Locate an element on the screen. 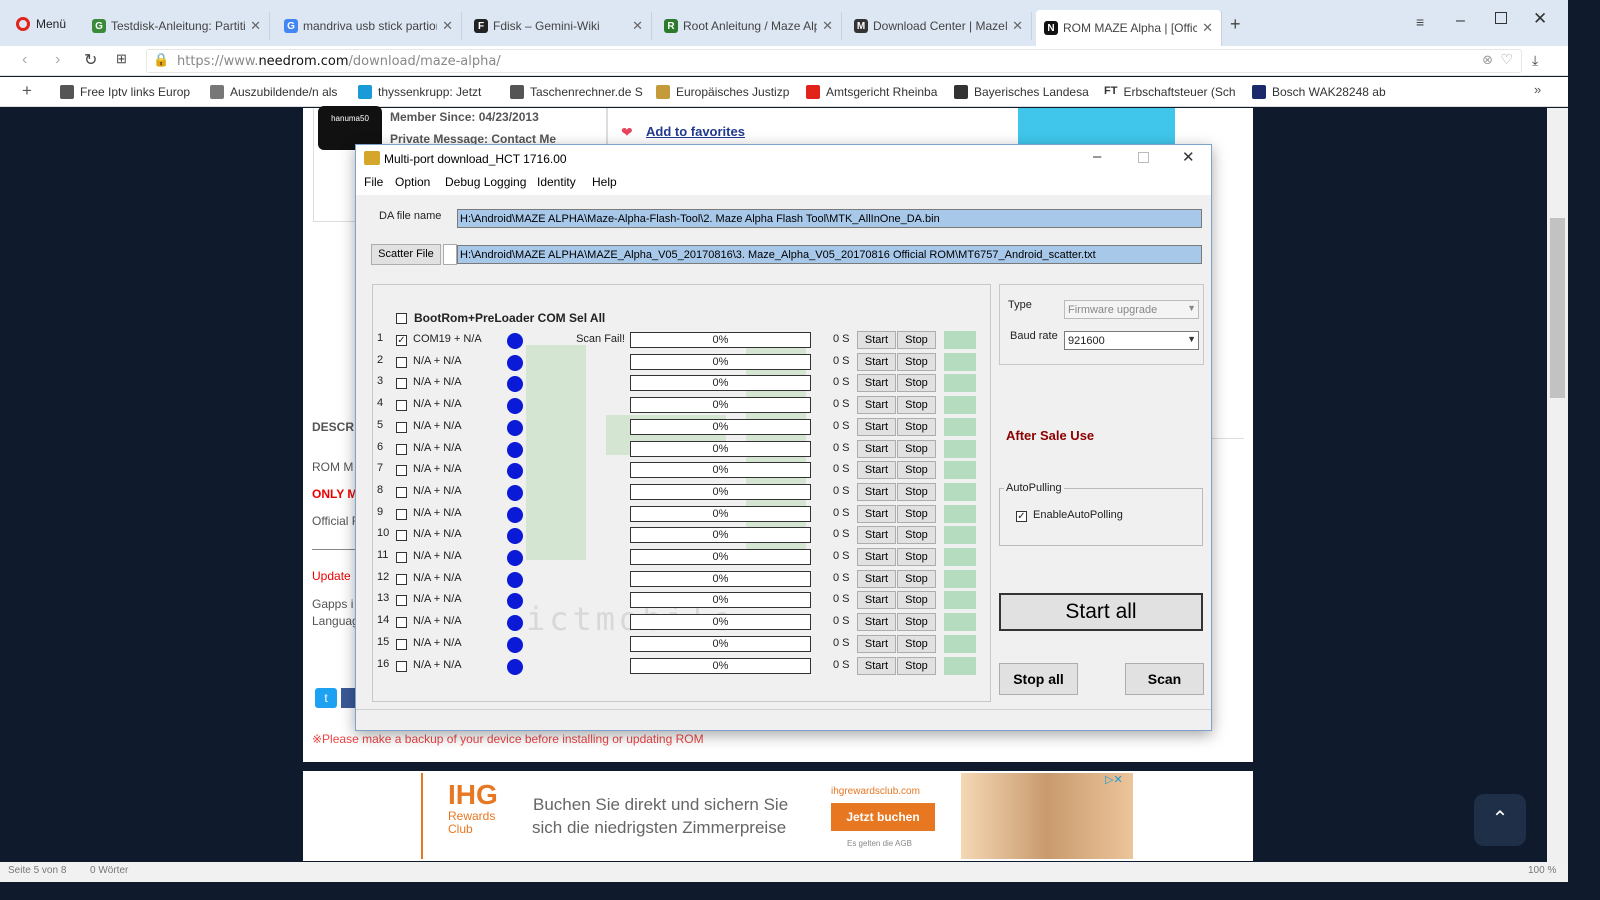  tab-1: G Testdisk-Anleitung: Partitio ✕ is located at coordinates (177, 26).